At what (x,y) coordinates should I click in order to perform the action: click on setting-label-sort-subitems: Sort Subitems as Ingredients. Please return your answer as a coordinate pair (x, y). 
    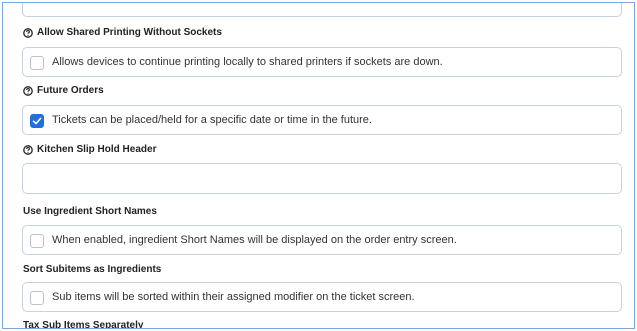
    Looking at the image, I should click on (92, 269).